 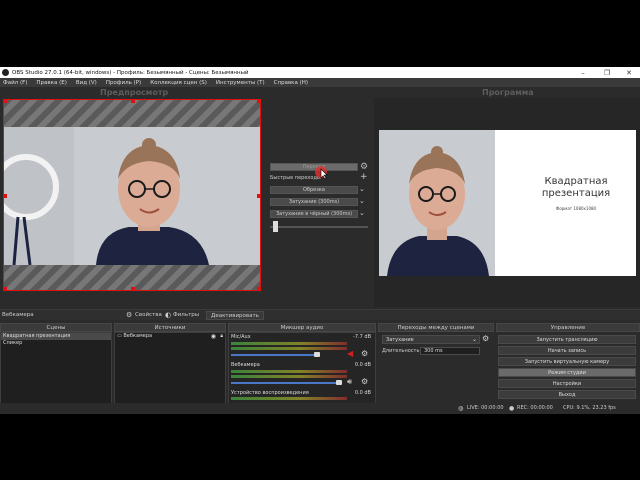 I want to click on scenes-header: Сцены, so click(x=56, y=327).